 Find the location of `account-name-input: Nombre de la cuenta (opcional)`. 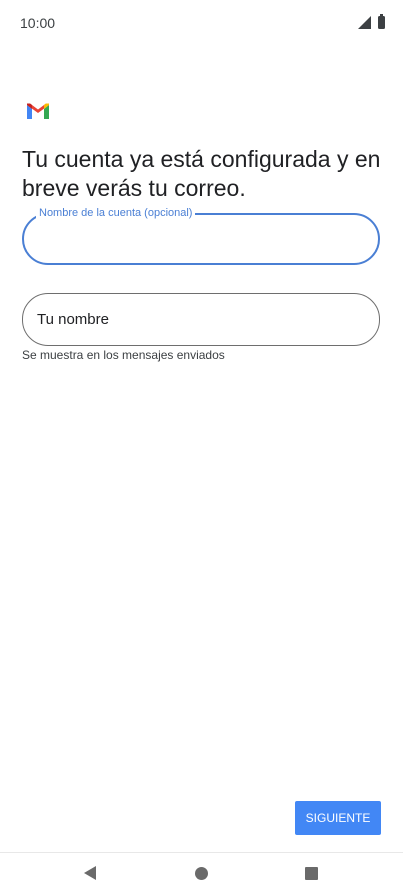

account-name-input: Nombre de la cuenta (opcional) is located at coordinates (201, 235).